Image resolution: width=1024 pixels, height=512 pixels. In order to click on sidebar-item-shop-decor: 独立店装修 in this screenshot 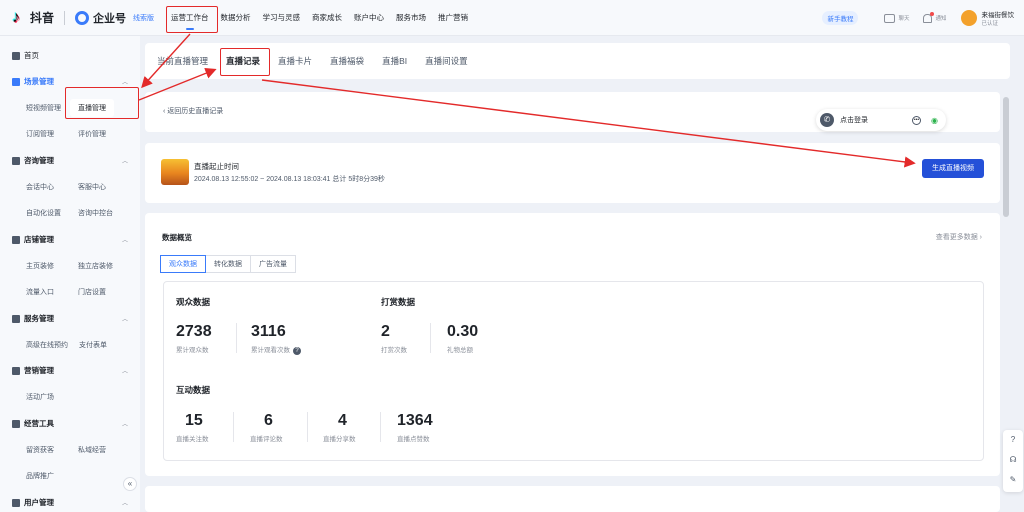, I will do `click(95, 266)`.